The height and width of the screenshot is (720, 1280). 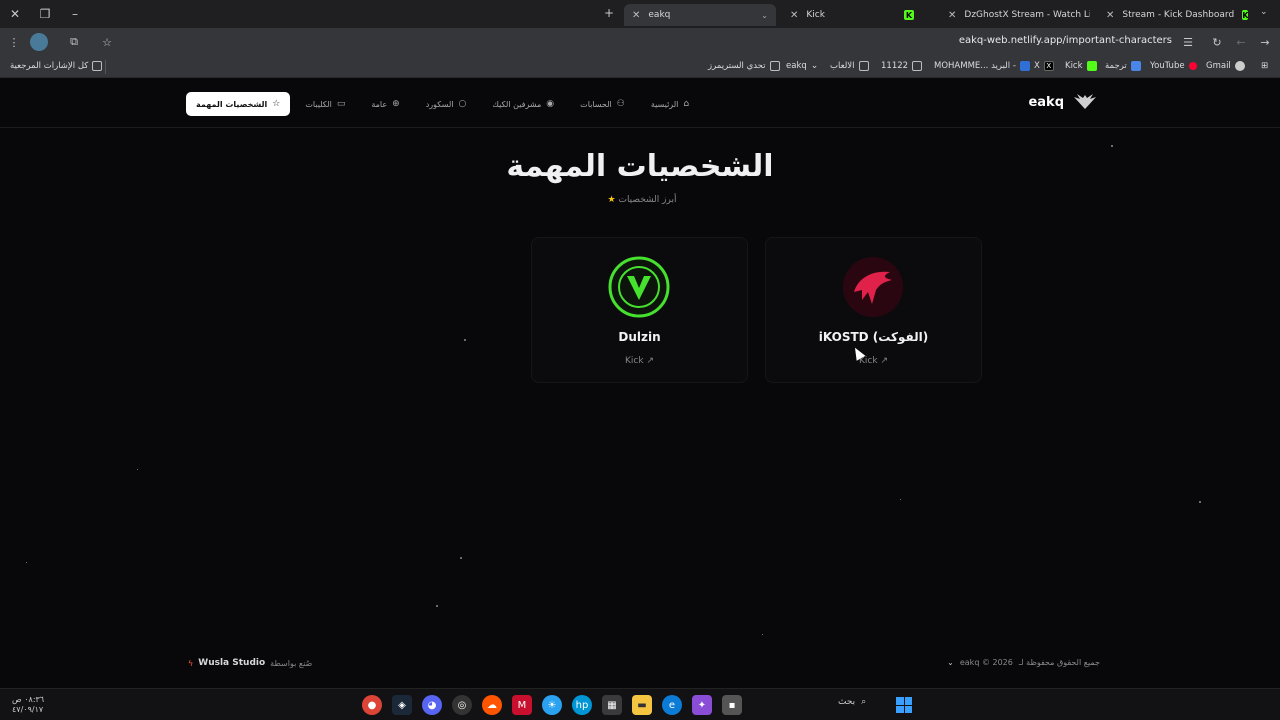 I want to click on character-card: iKOSTD (الفوكت) Kick ↗, so click(x=873, y=310).